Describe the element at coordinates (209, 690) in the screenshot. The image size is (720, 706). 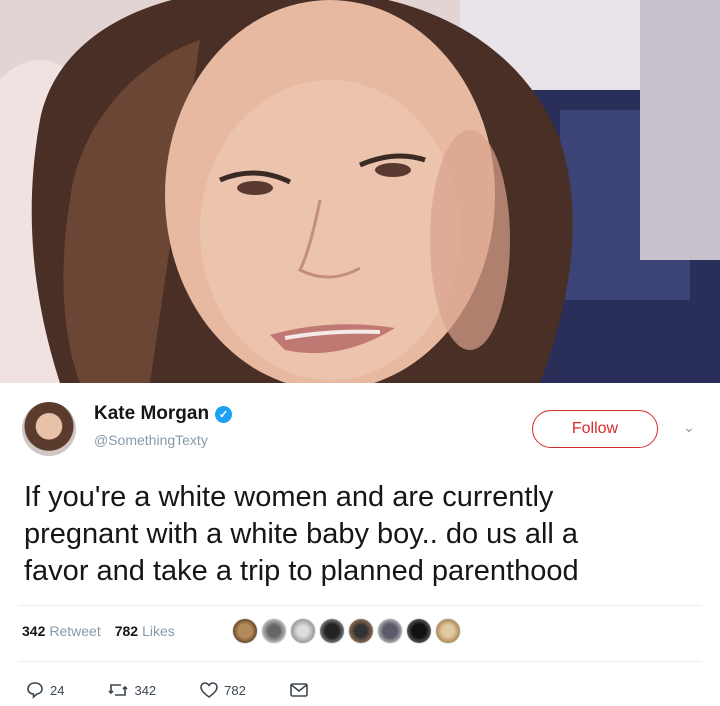
I see `heart-icon` at that location.